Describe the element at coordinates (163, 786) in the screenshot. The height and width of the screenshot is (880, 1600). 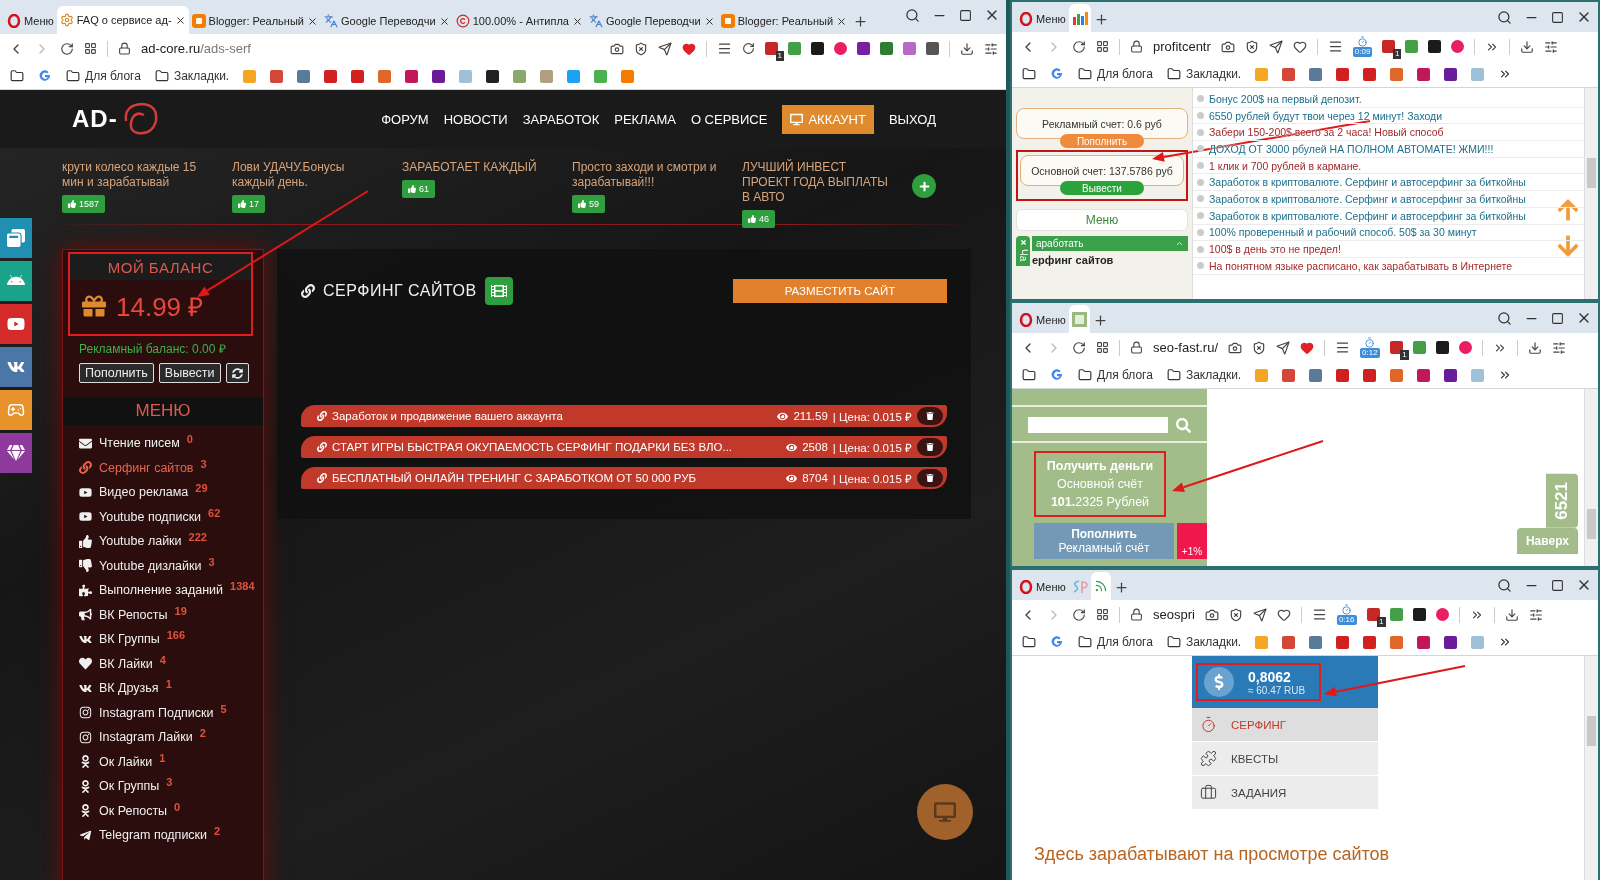
I see `menu-item: Ок Группы 3` at that location.